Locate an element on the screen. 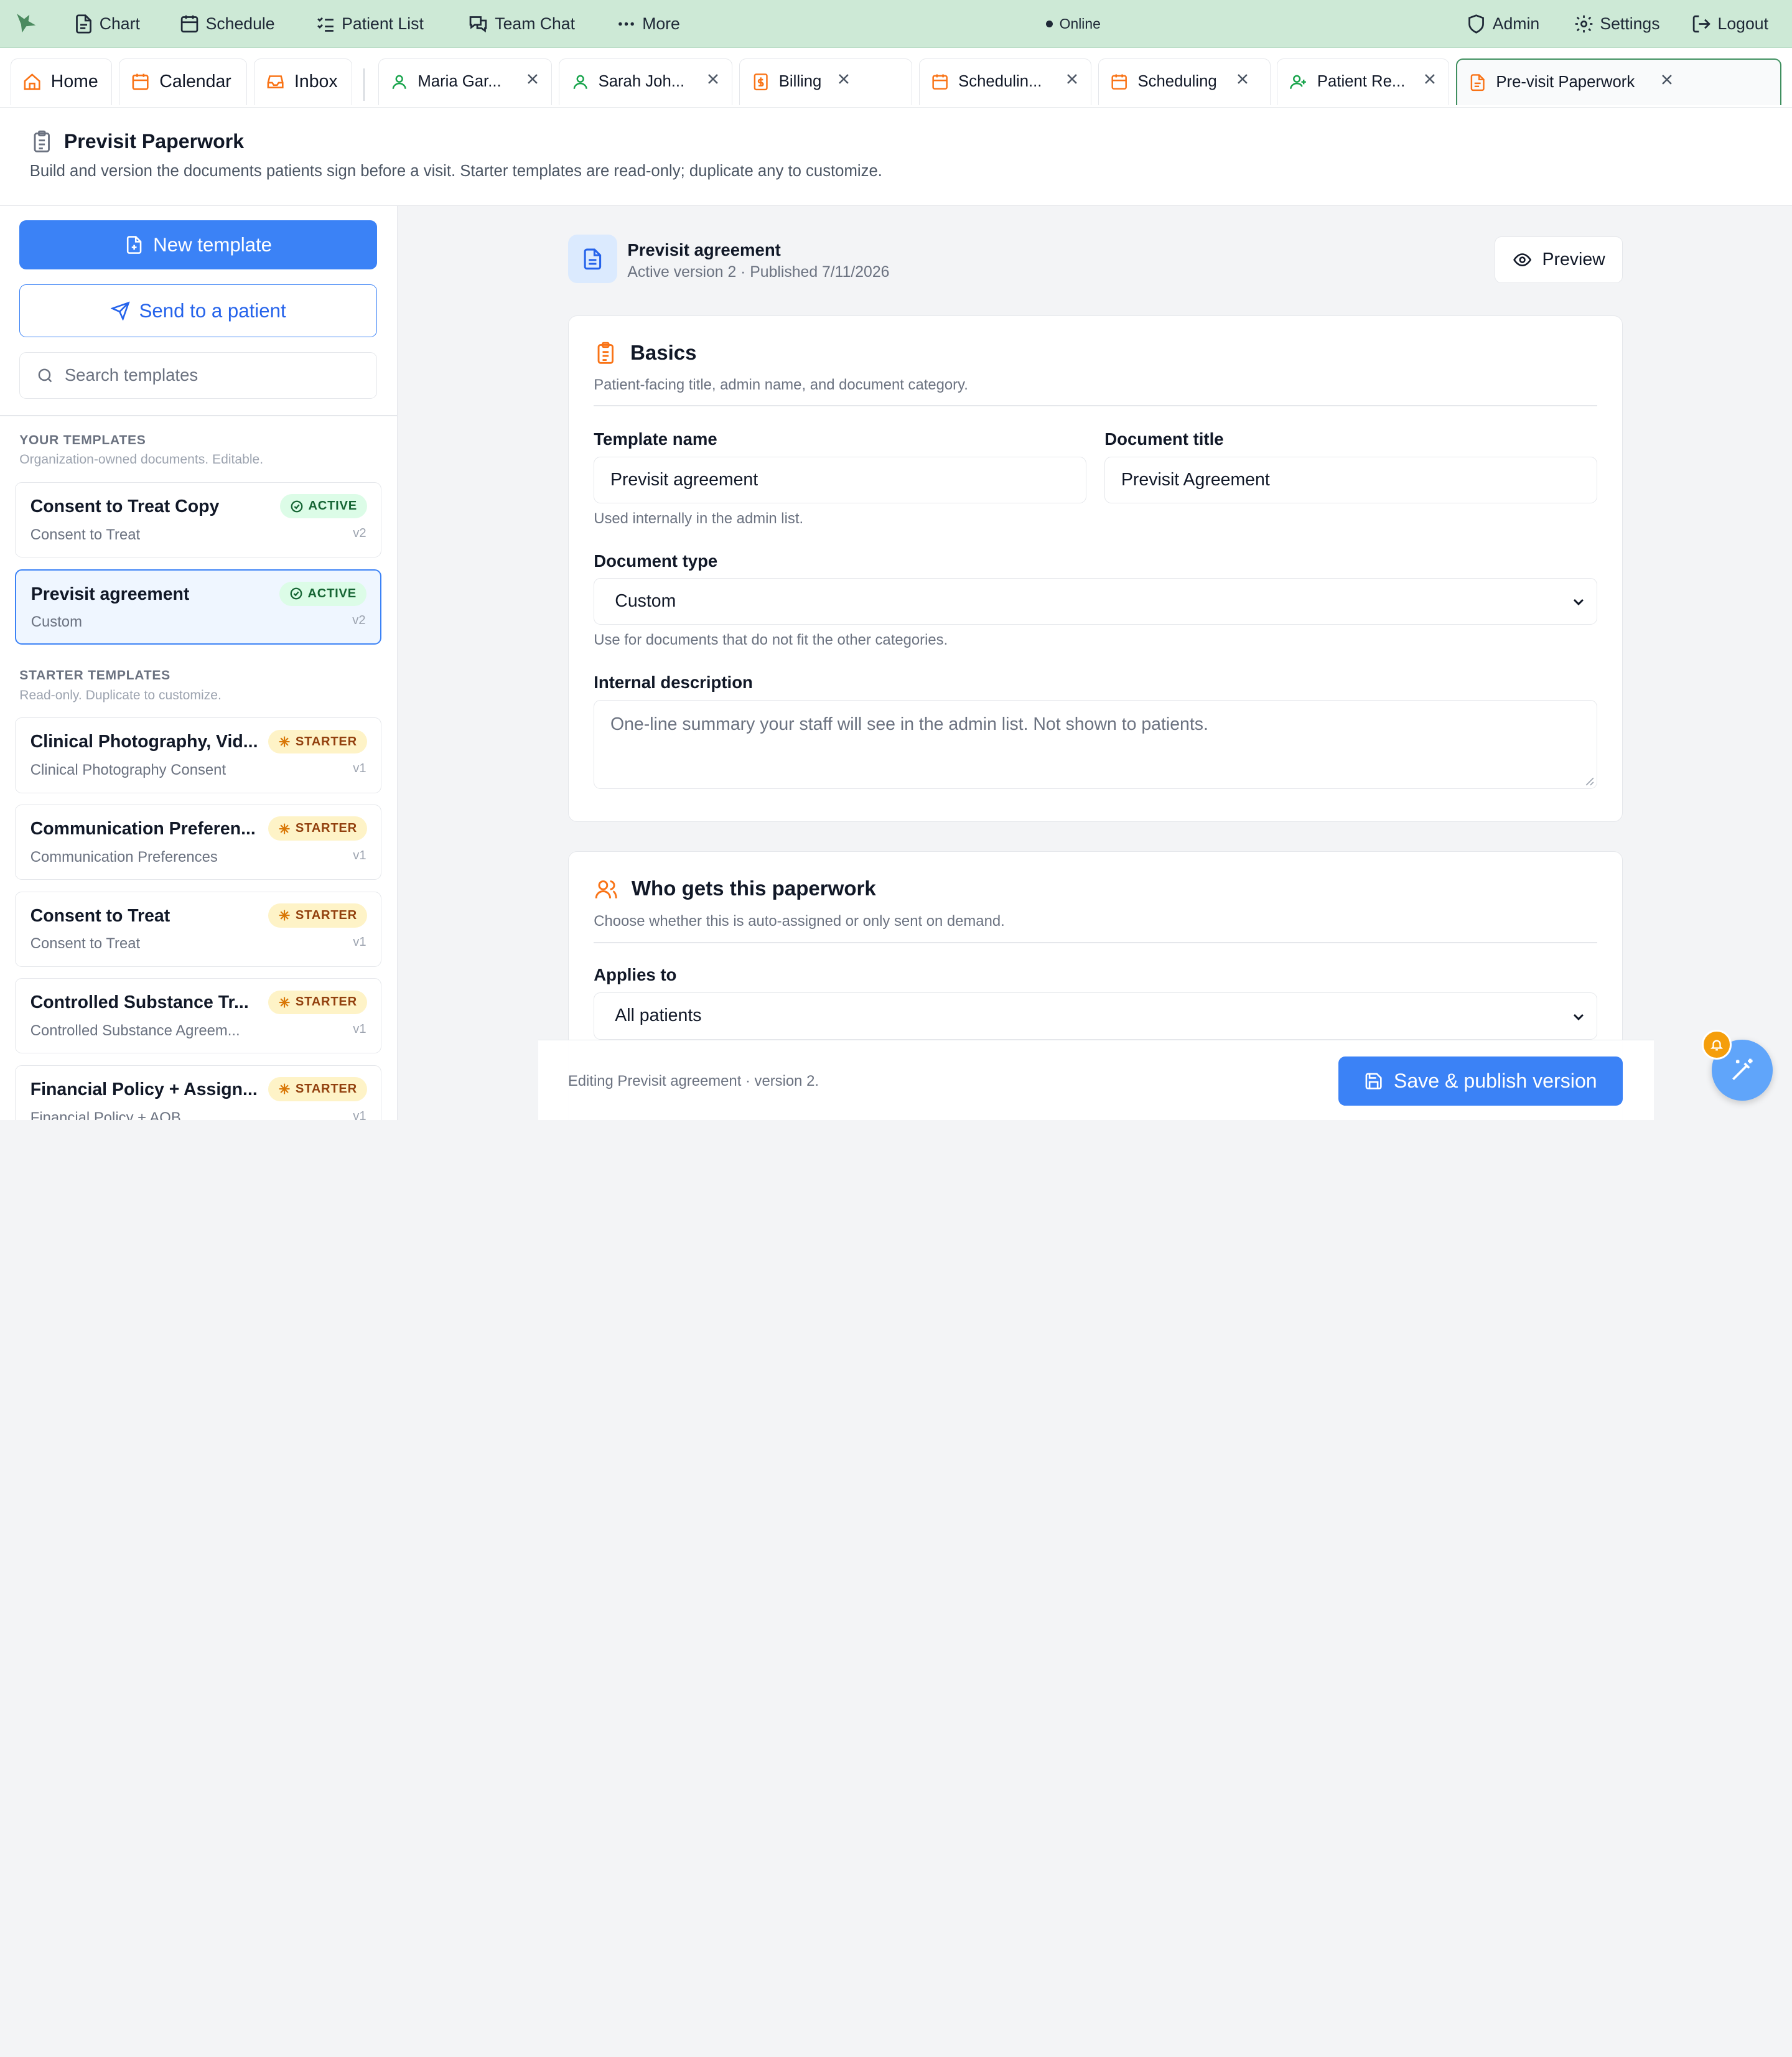 This screenshot has width=1792, height=2057. applies-to-label: Applies to is located at coordinates (635, 975).